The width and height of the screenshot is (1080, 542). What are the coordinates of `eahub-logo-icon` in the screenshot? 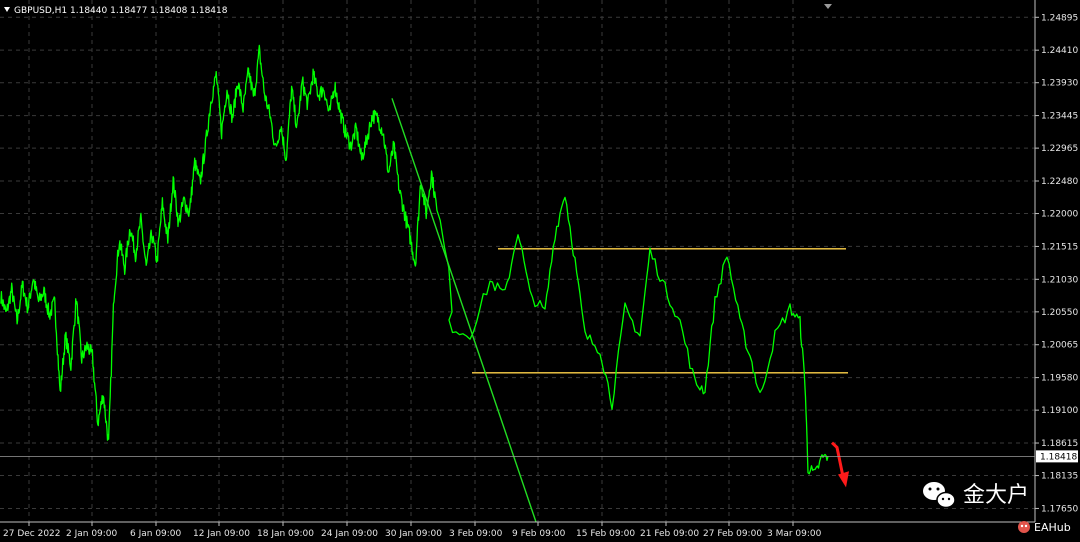 It's located at (1024, 527).